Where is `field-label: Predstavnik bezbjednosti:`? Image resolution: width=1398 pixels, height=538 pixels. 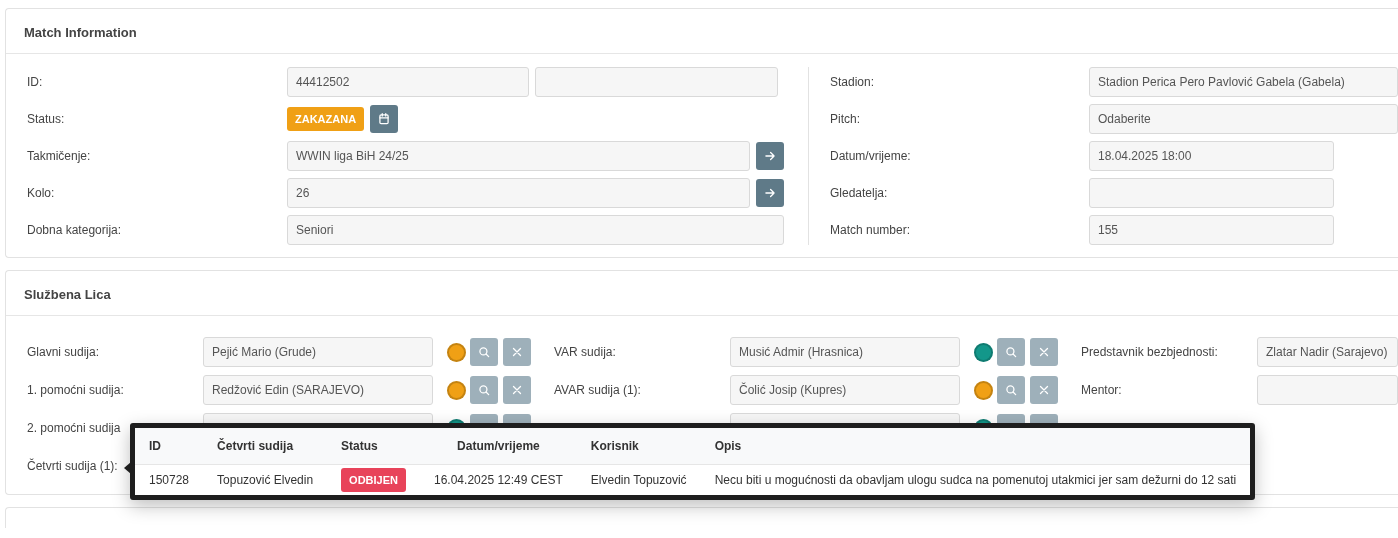
field-label: Predstavnik bezbjednosti: is located at coordinates (1150, 352).